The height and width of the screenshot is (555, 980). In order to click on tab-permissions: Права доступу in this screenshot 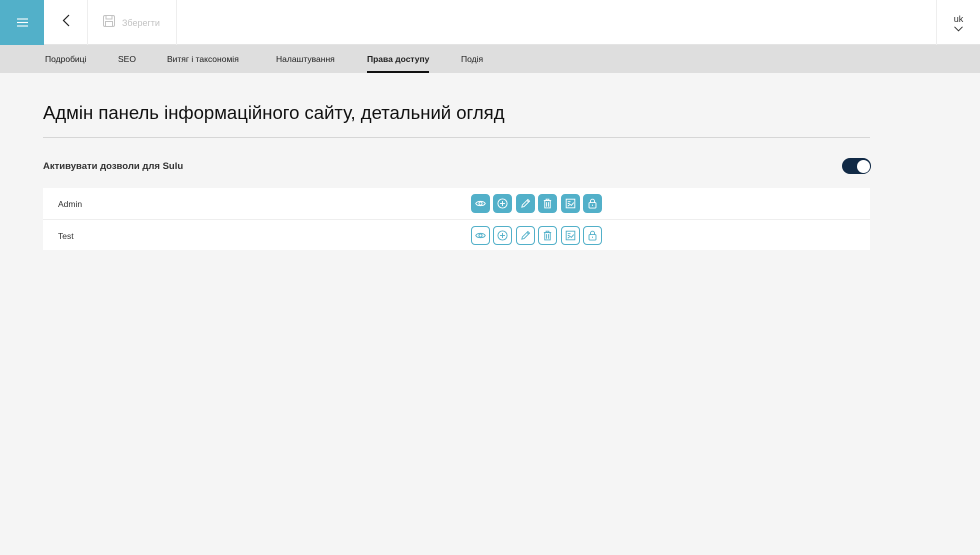, I will do `click(398, 59)`.